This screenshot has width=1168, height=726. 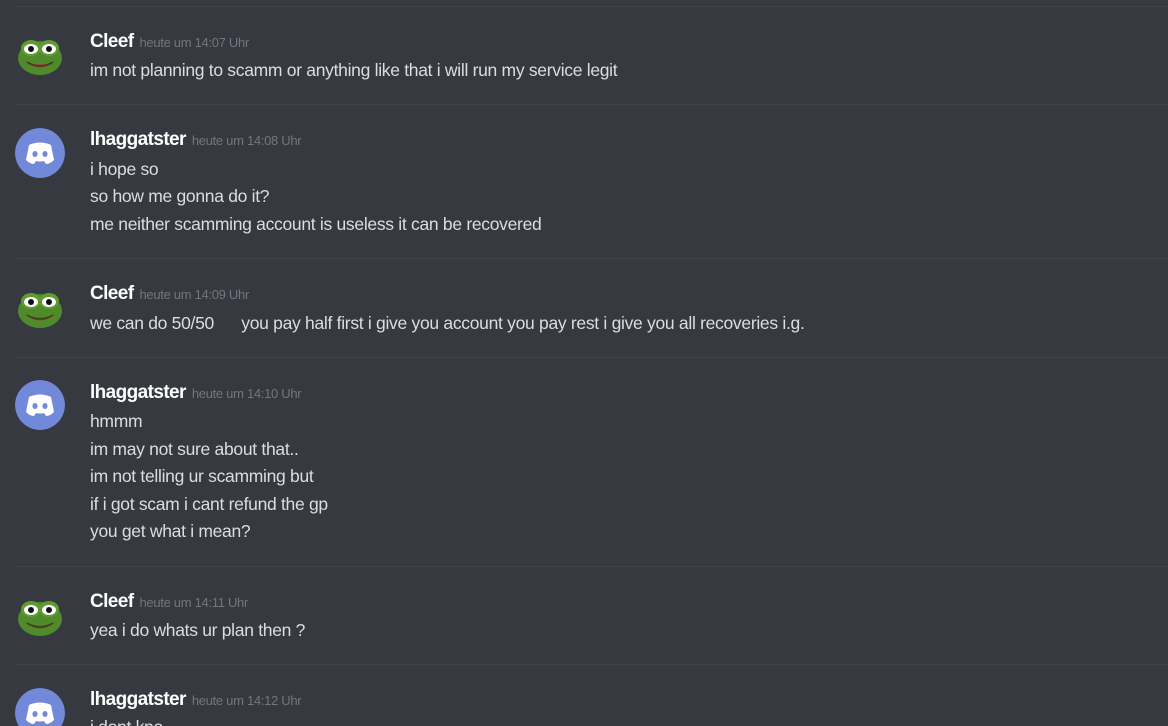 I want to click on message-line: if i got scam i cant refund the gp, so click(x=209, y=504).